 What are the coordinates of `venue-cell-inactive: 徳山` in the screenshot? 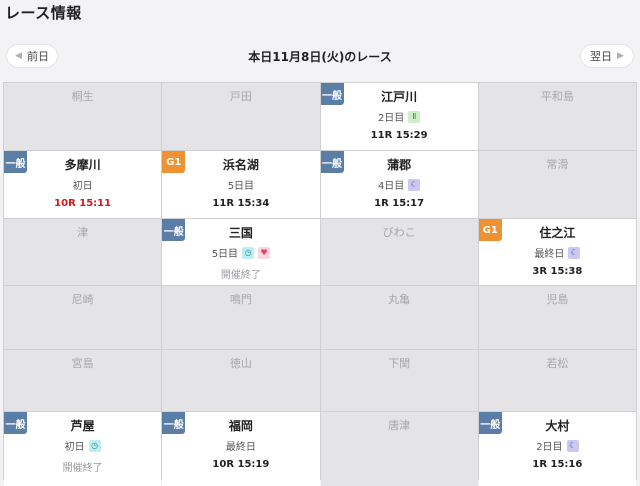 It's located at (241, 380).